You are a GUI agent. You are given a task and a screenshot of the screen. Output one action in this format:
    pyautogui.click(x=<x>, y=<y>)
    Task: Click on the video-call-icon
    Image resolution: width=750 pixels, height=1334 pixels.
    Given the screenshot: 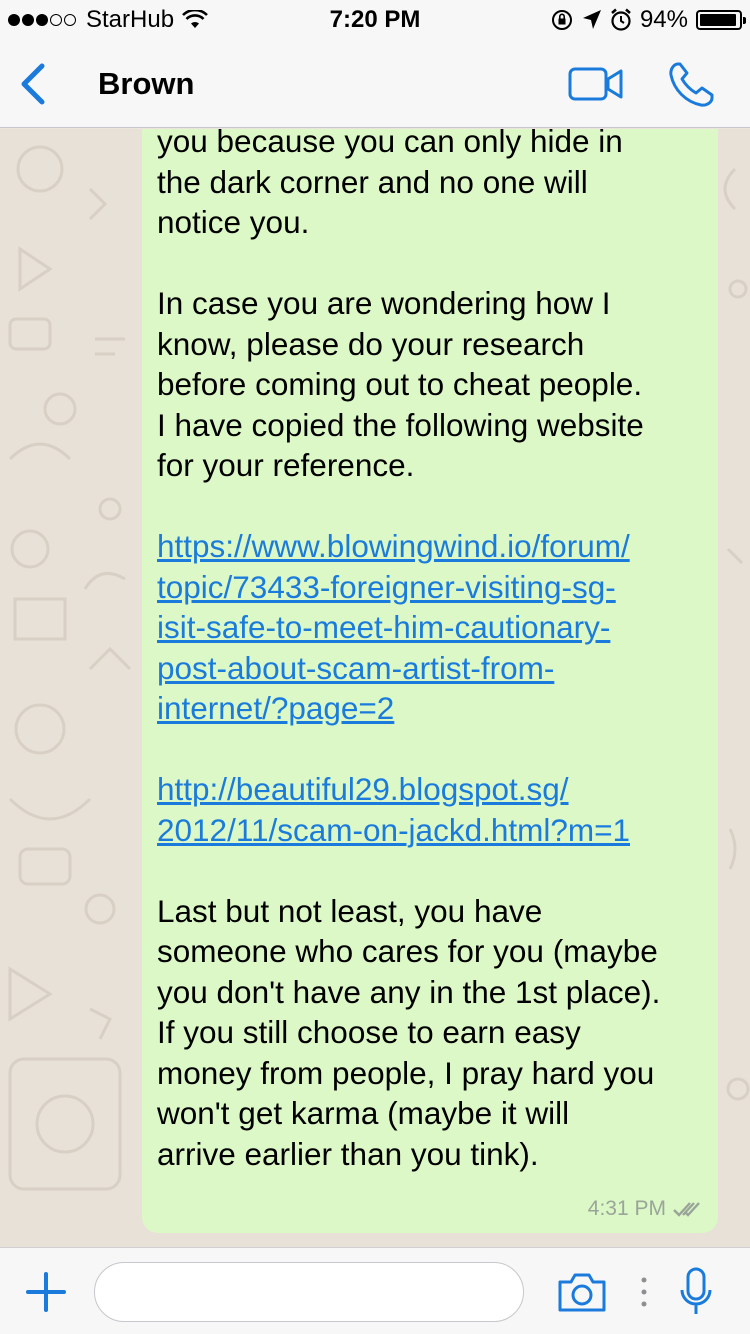 What is the action you would take?
    pyautogui.click(x=596, y=84)
    